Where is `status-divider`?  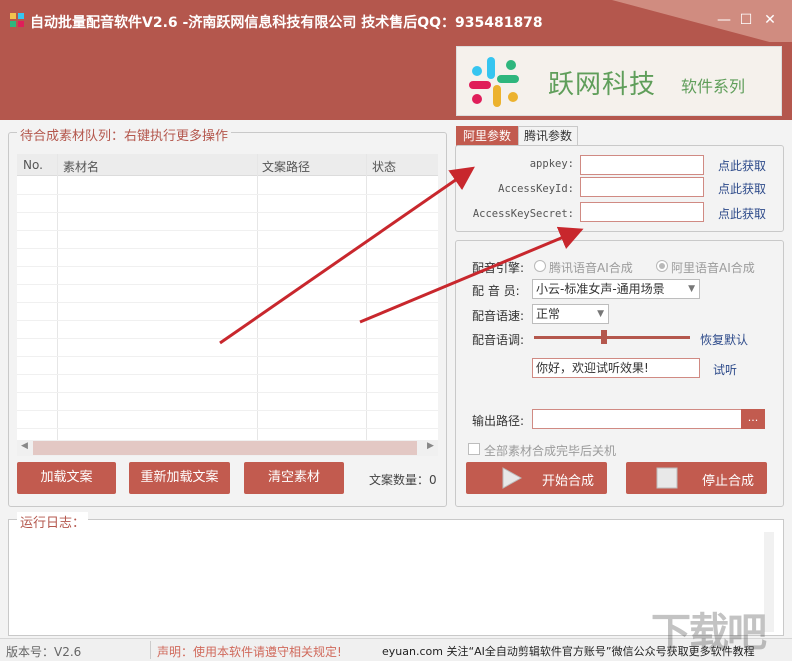 status-divider is located at coordinates (150, 650).